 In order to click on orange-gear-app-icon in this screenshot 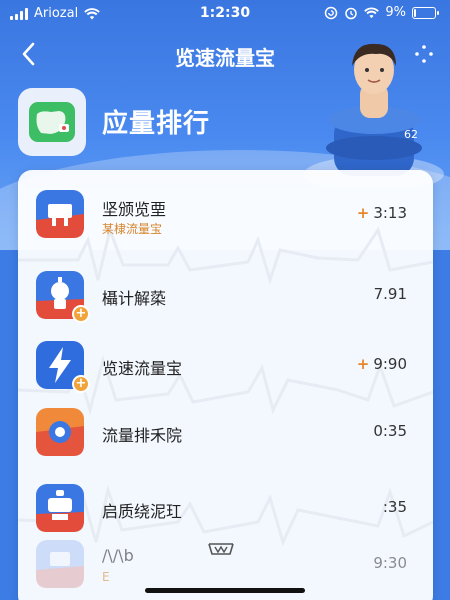, I will do `click(60, 432)`.